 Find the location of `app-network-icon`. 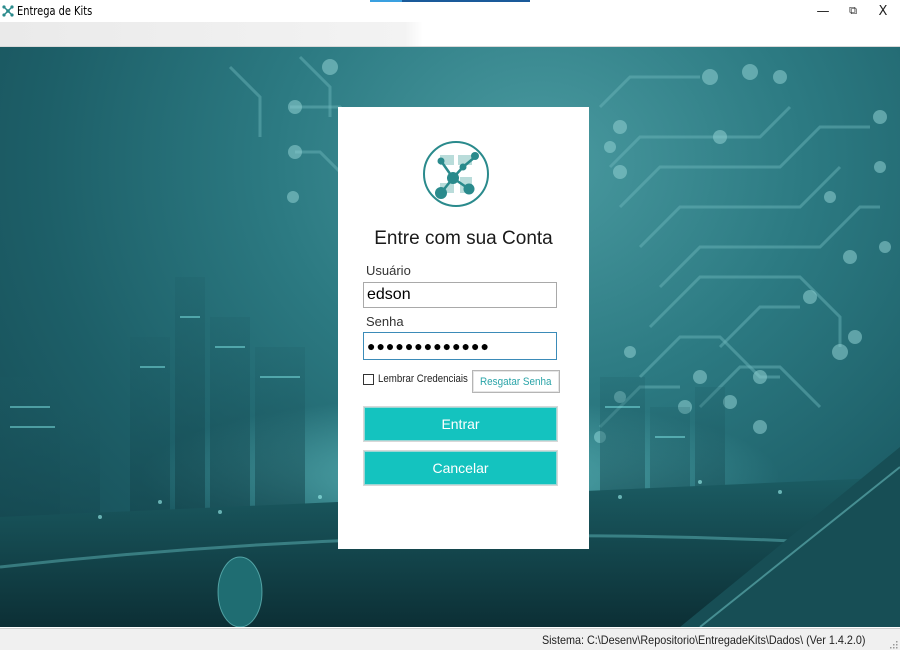

app-network-icon is located at coordinates (8, 11).